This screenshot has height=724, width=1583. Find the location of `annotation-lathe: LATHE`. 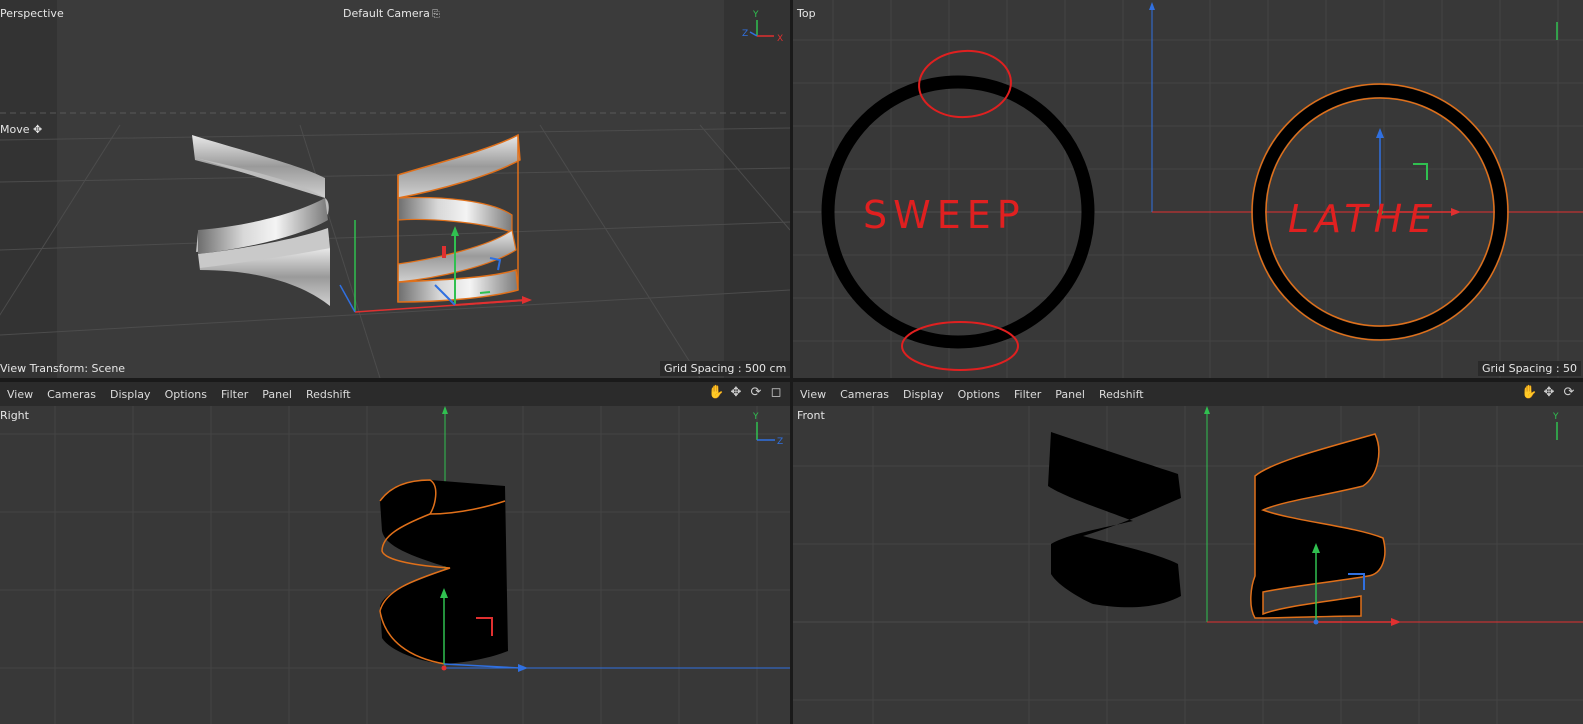

annotation-lathe: LATHE is located at coordinates (1363, 219).